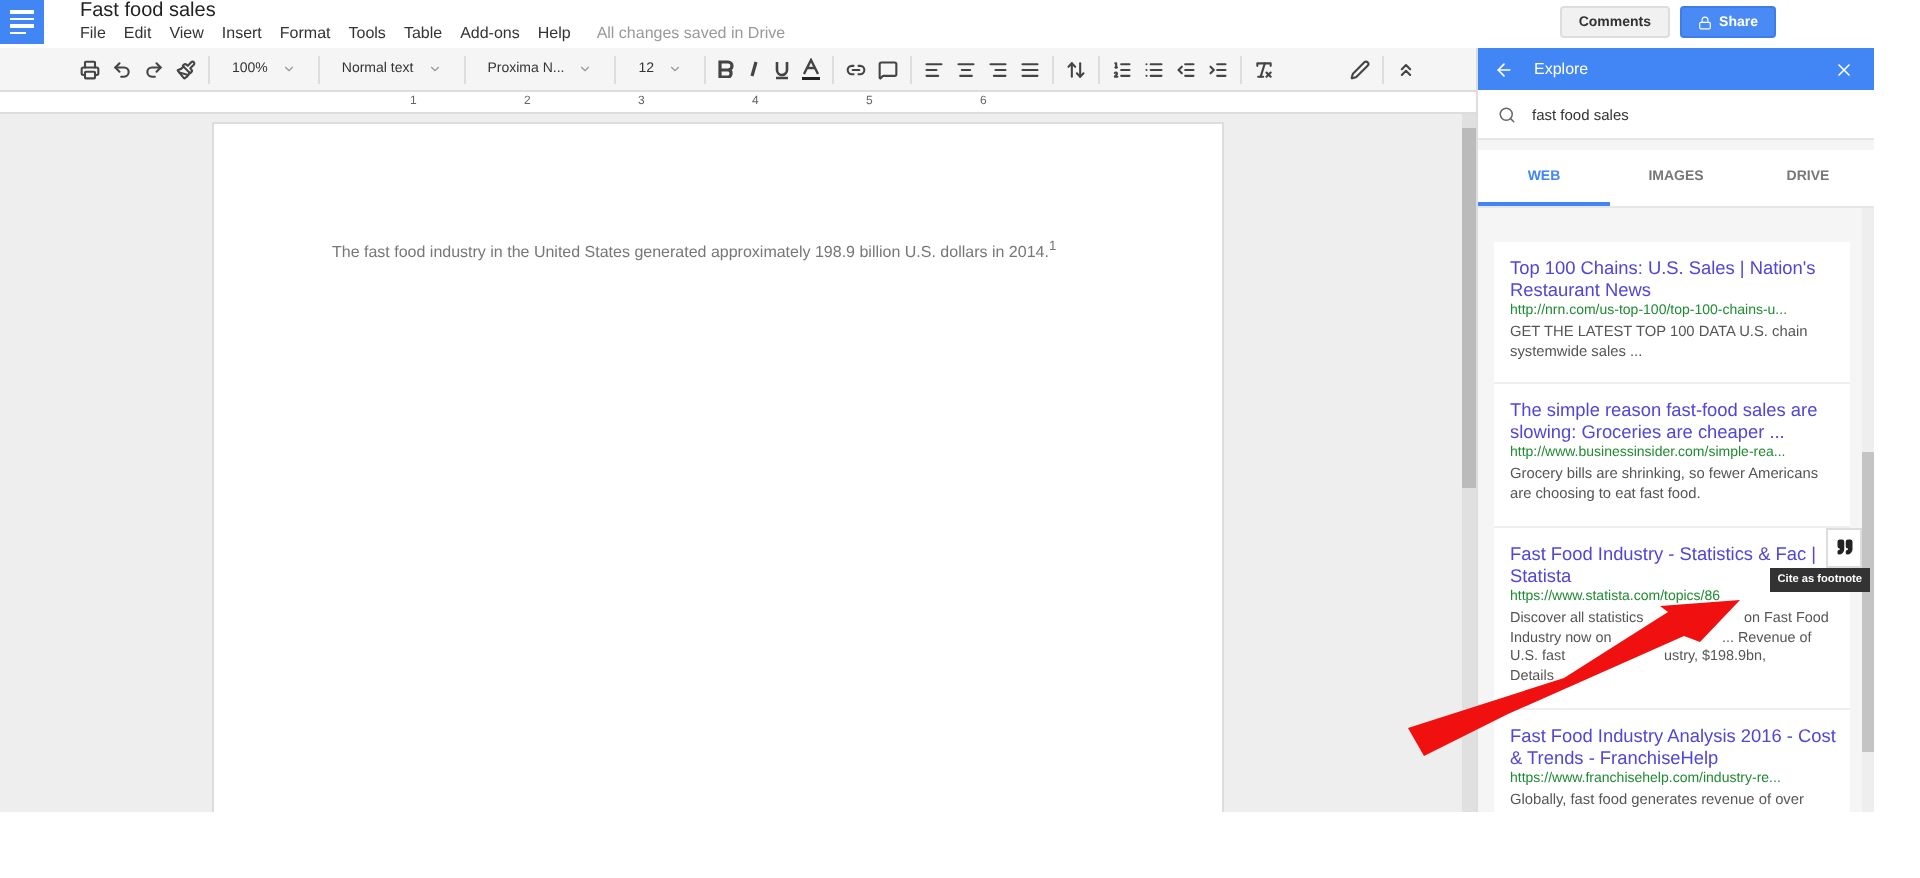 This screenshot has width=1920, height=878. Describe the element at coordinates (22, 22) in the screenshot. I see `docs-logo-icon` at that location.